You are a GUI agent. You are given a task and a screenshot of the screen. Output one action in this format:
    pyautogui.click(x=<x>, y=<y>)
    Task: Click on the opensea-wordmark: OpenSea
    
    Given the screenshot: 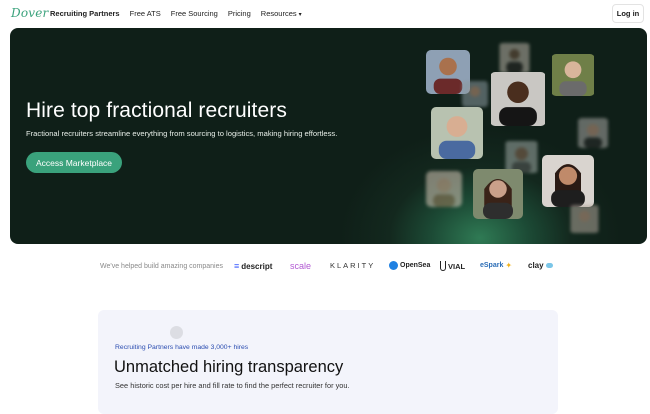 What is the action you would take?
    pyautogui.click(x=415, y=265)
    